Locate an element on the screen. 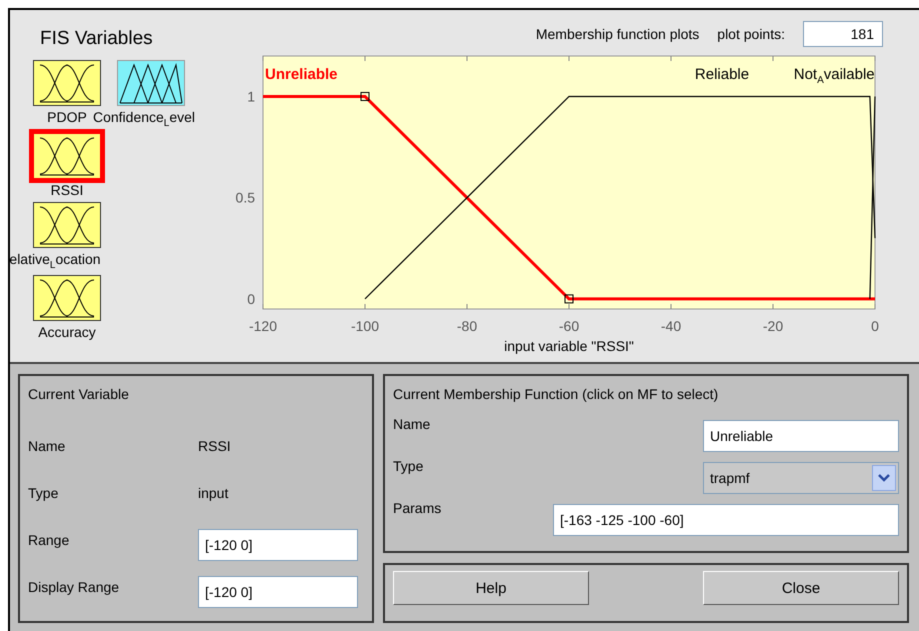  plot-title: Membership function plots is located at coordinates (618, 34).